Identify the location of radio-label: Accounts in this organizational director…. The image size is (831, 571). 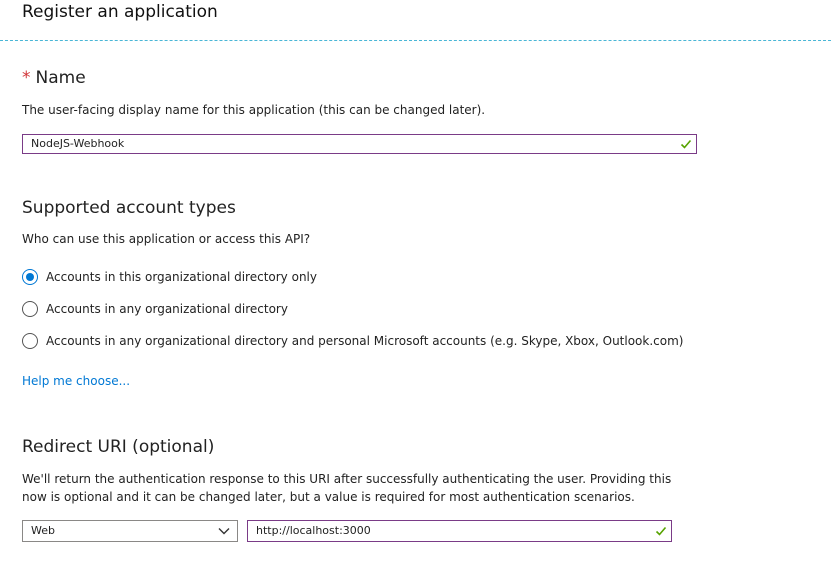
(181, 277).